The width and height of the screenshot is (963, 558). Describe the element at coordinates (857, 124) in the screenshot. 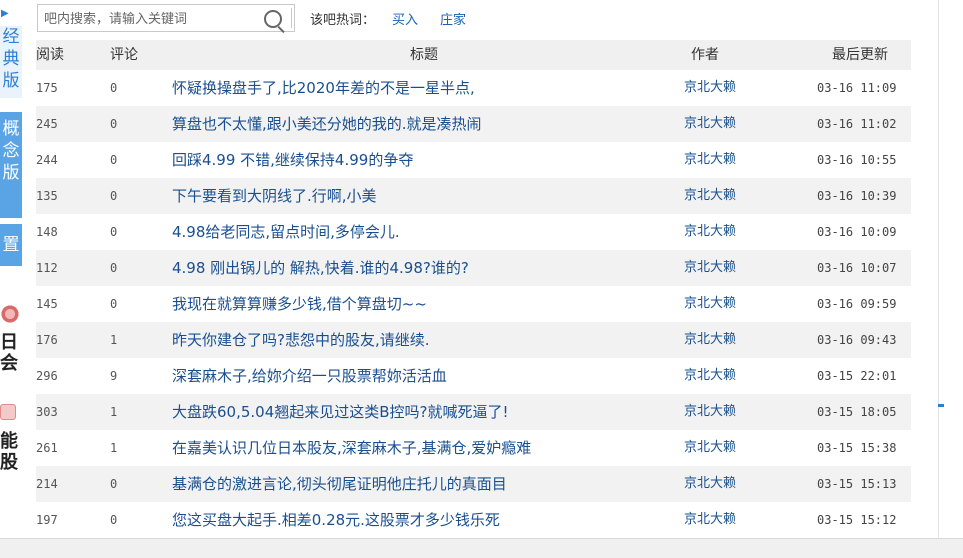

I see `last-updated-time: 03-16 11:02` at that location.